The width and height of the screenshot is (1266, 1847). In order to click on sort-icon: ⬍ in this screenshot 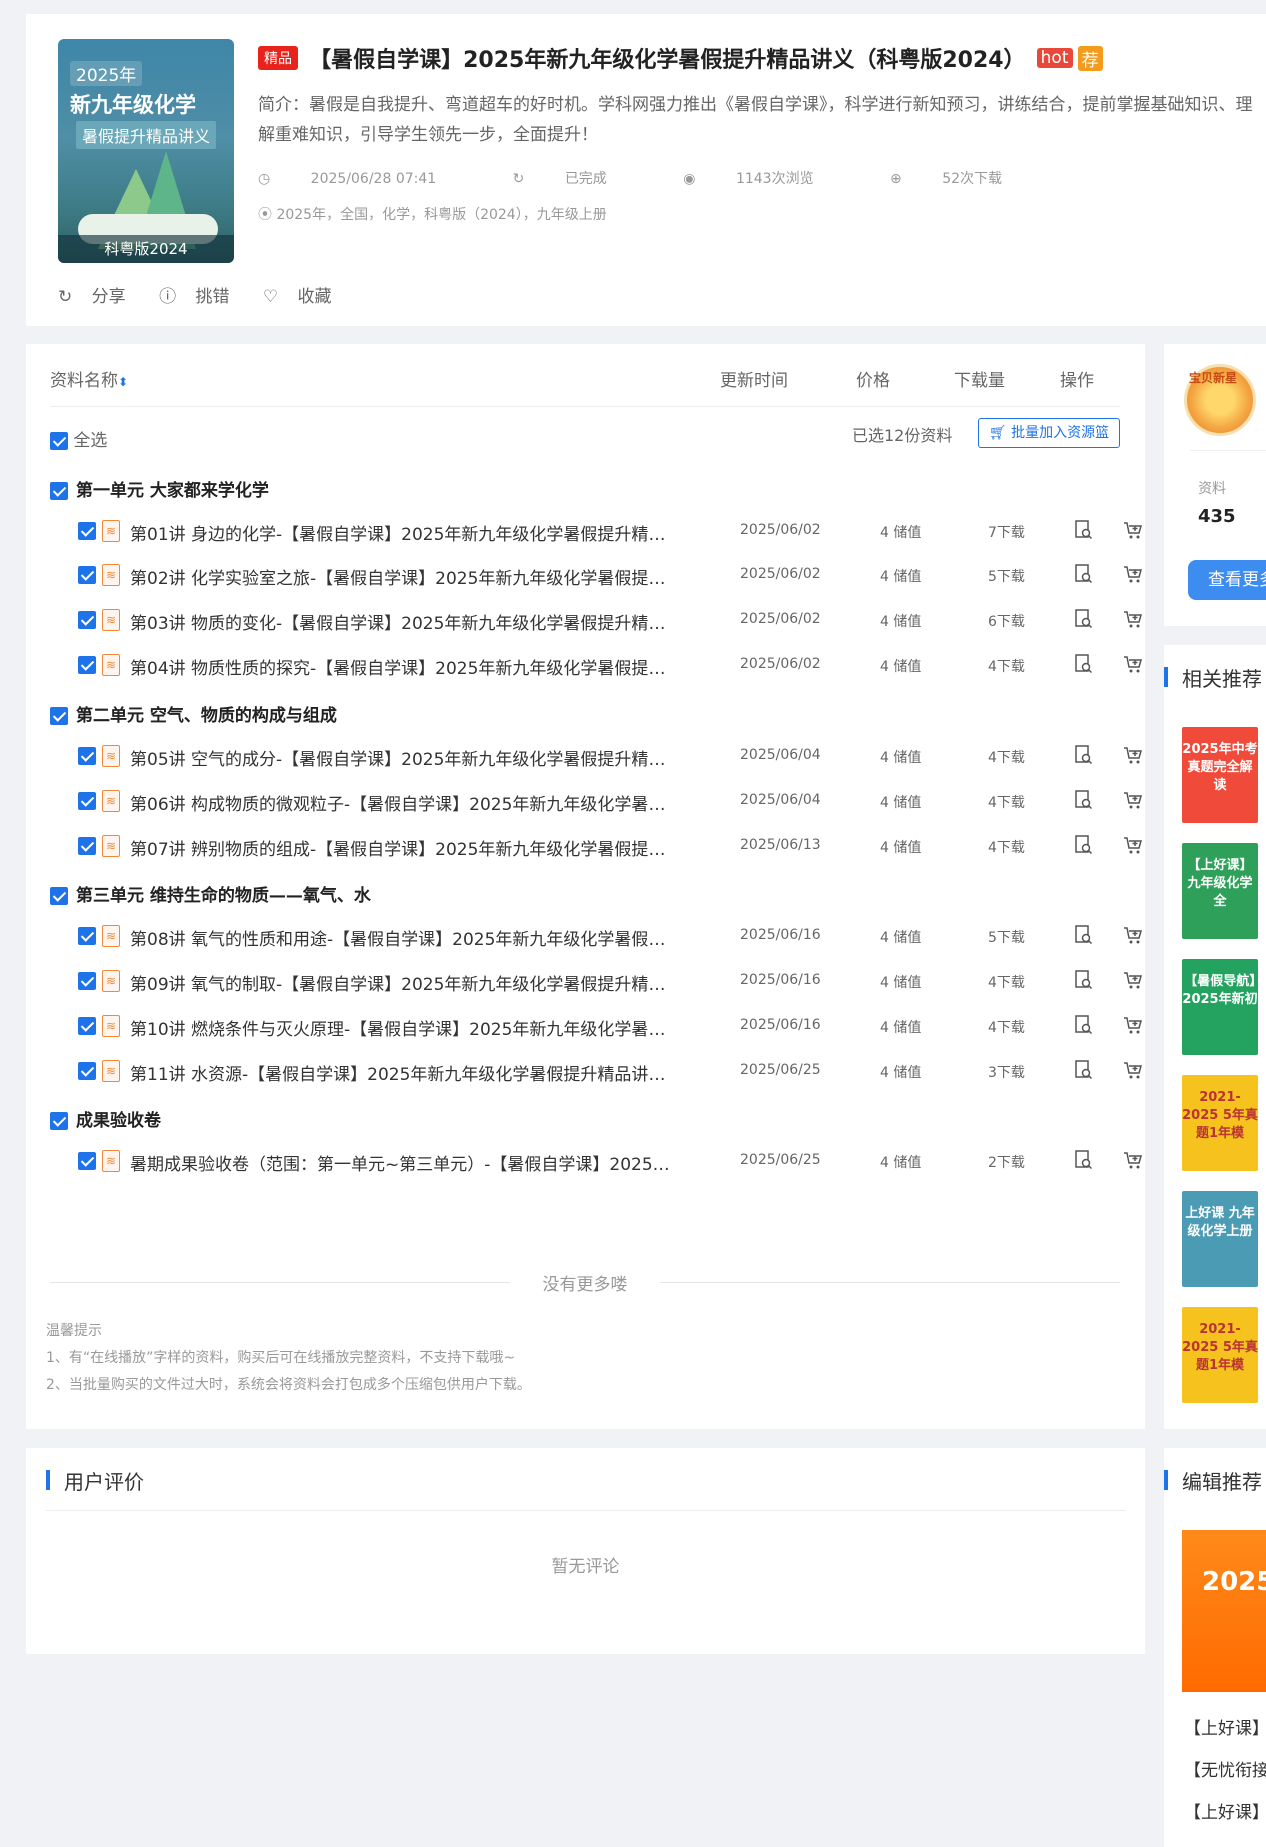, I will do `click(123, 382)`.